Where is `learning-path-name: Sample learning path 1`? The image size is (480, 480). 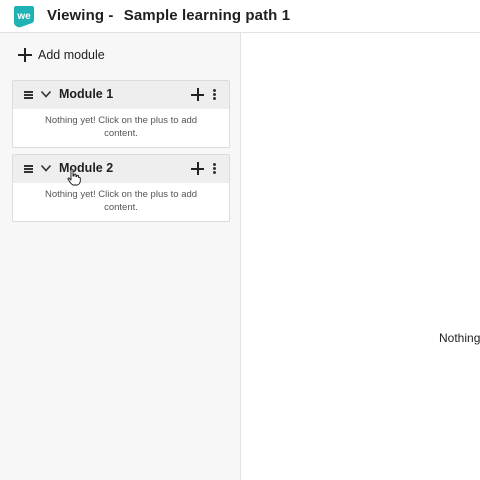 learning-path-name: Sample learning path 1 is located at coordinates (207, 15).